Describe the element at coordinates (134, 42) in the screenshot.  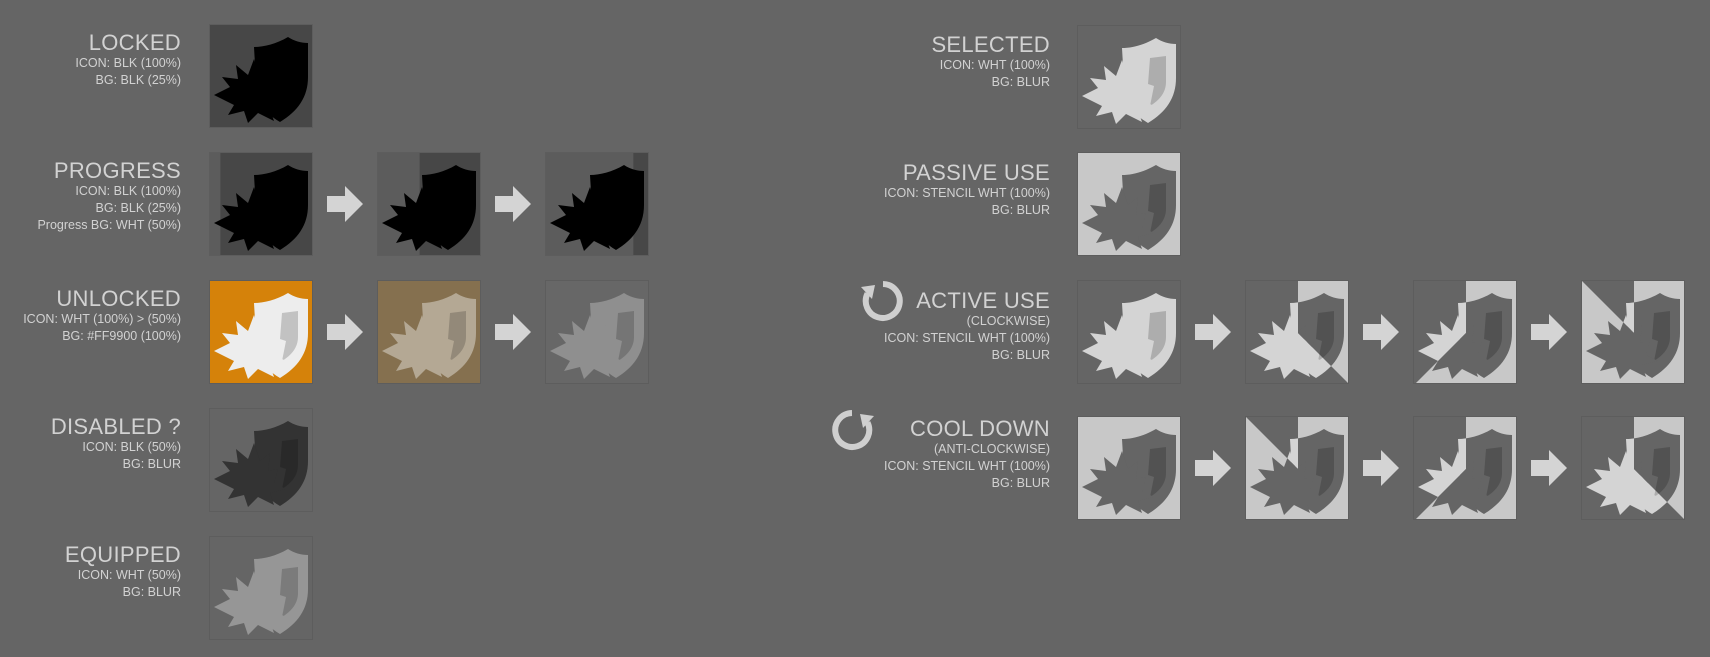
I see `state-title: LOCKED` at that location.